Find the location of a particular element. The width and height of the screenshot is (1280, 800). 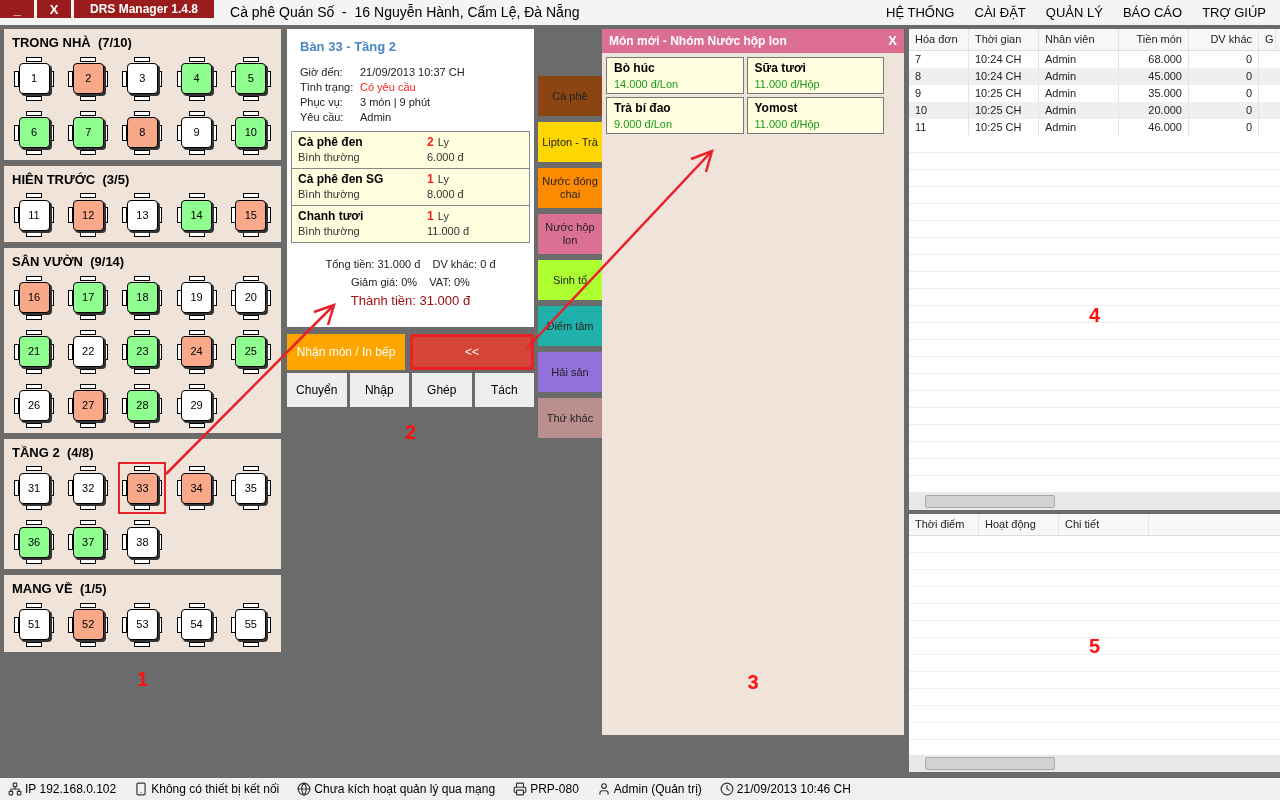

category-button: Lipton - Trà is located at coordinates (570, 142).